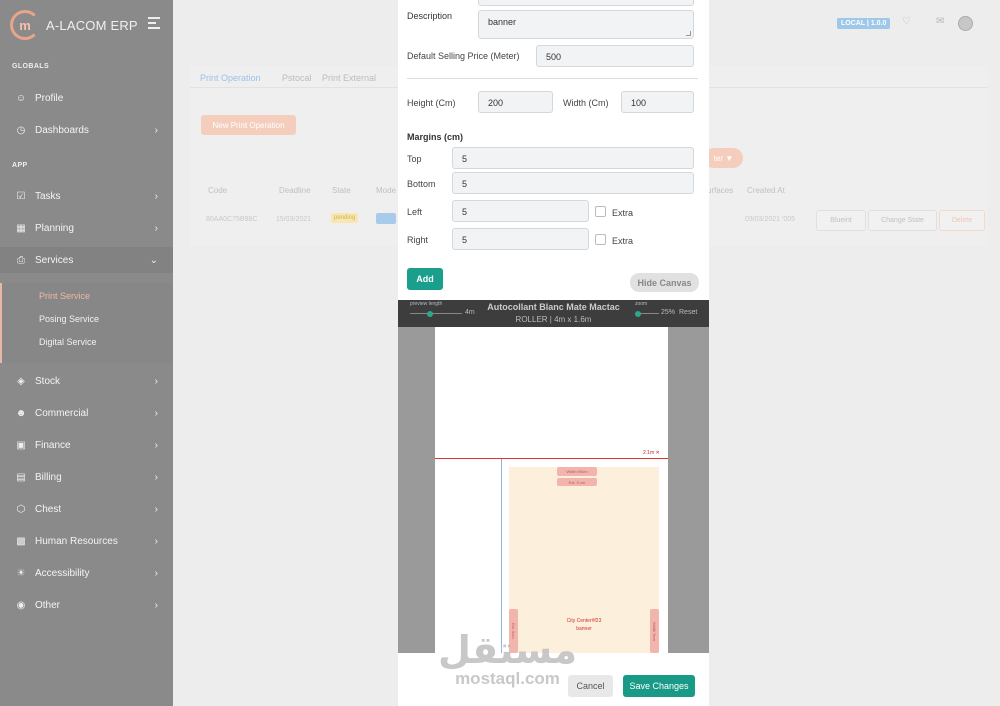 The image size is (1000, 706). What do you see at coordinates (86, 381) in the screenshot?
I see `sidebar-item-stock: ◈ Stock ›` at bounding box center [86, 381].